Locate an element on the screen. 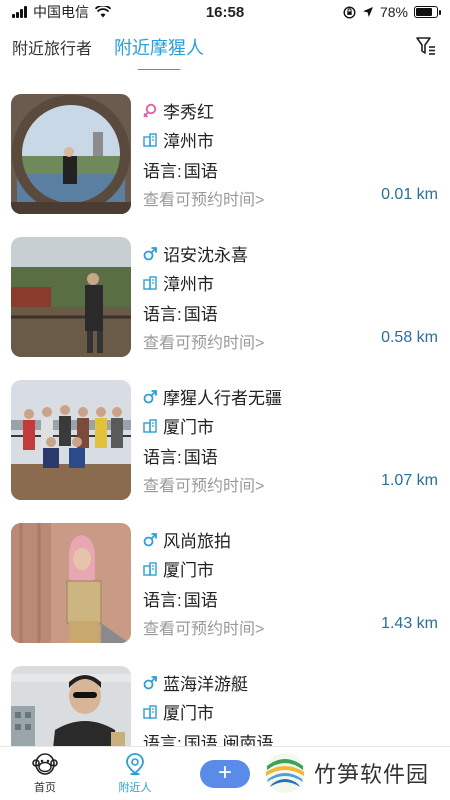 This screenshot has height=800, width=450. wifi-icon is located at coordinates (103, 12).